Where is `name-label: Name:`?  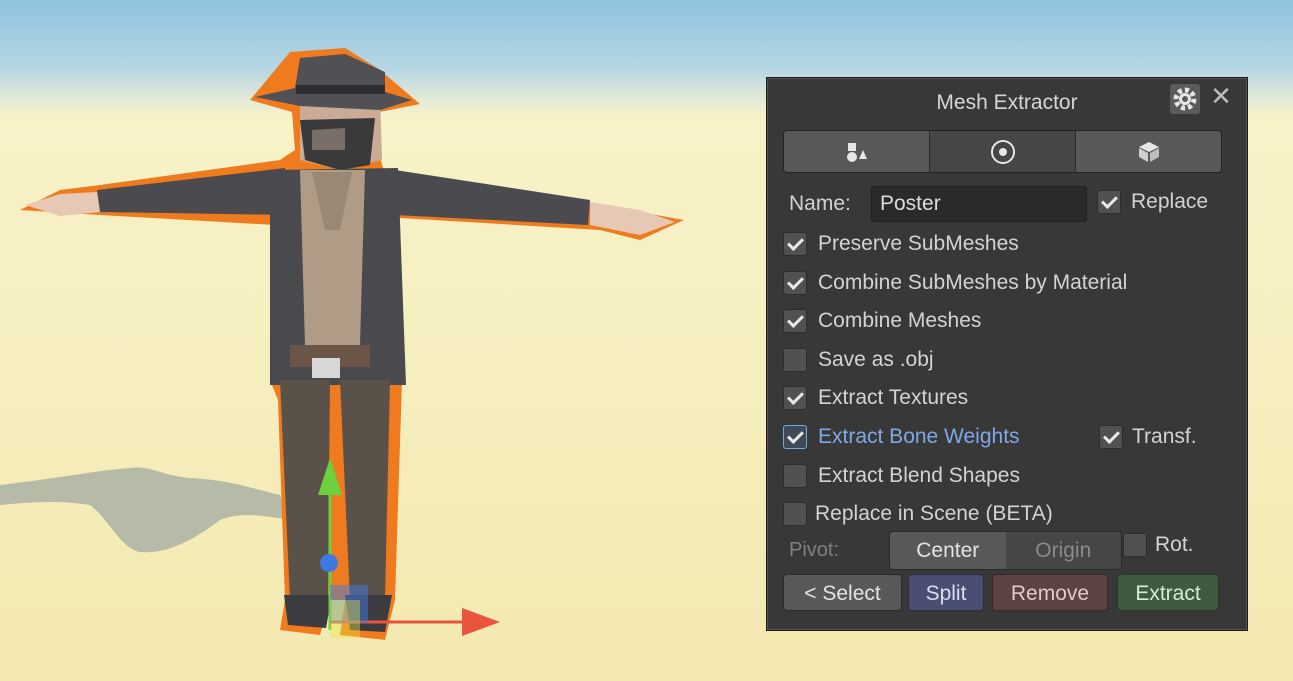 name-label: Name: is located at coordinates (820, 203).